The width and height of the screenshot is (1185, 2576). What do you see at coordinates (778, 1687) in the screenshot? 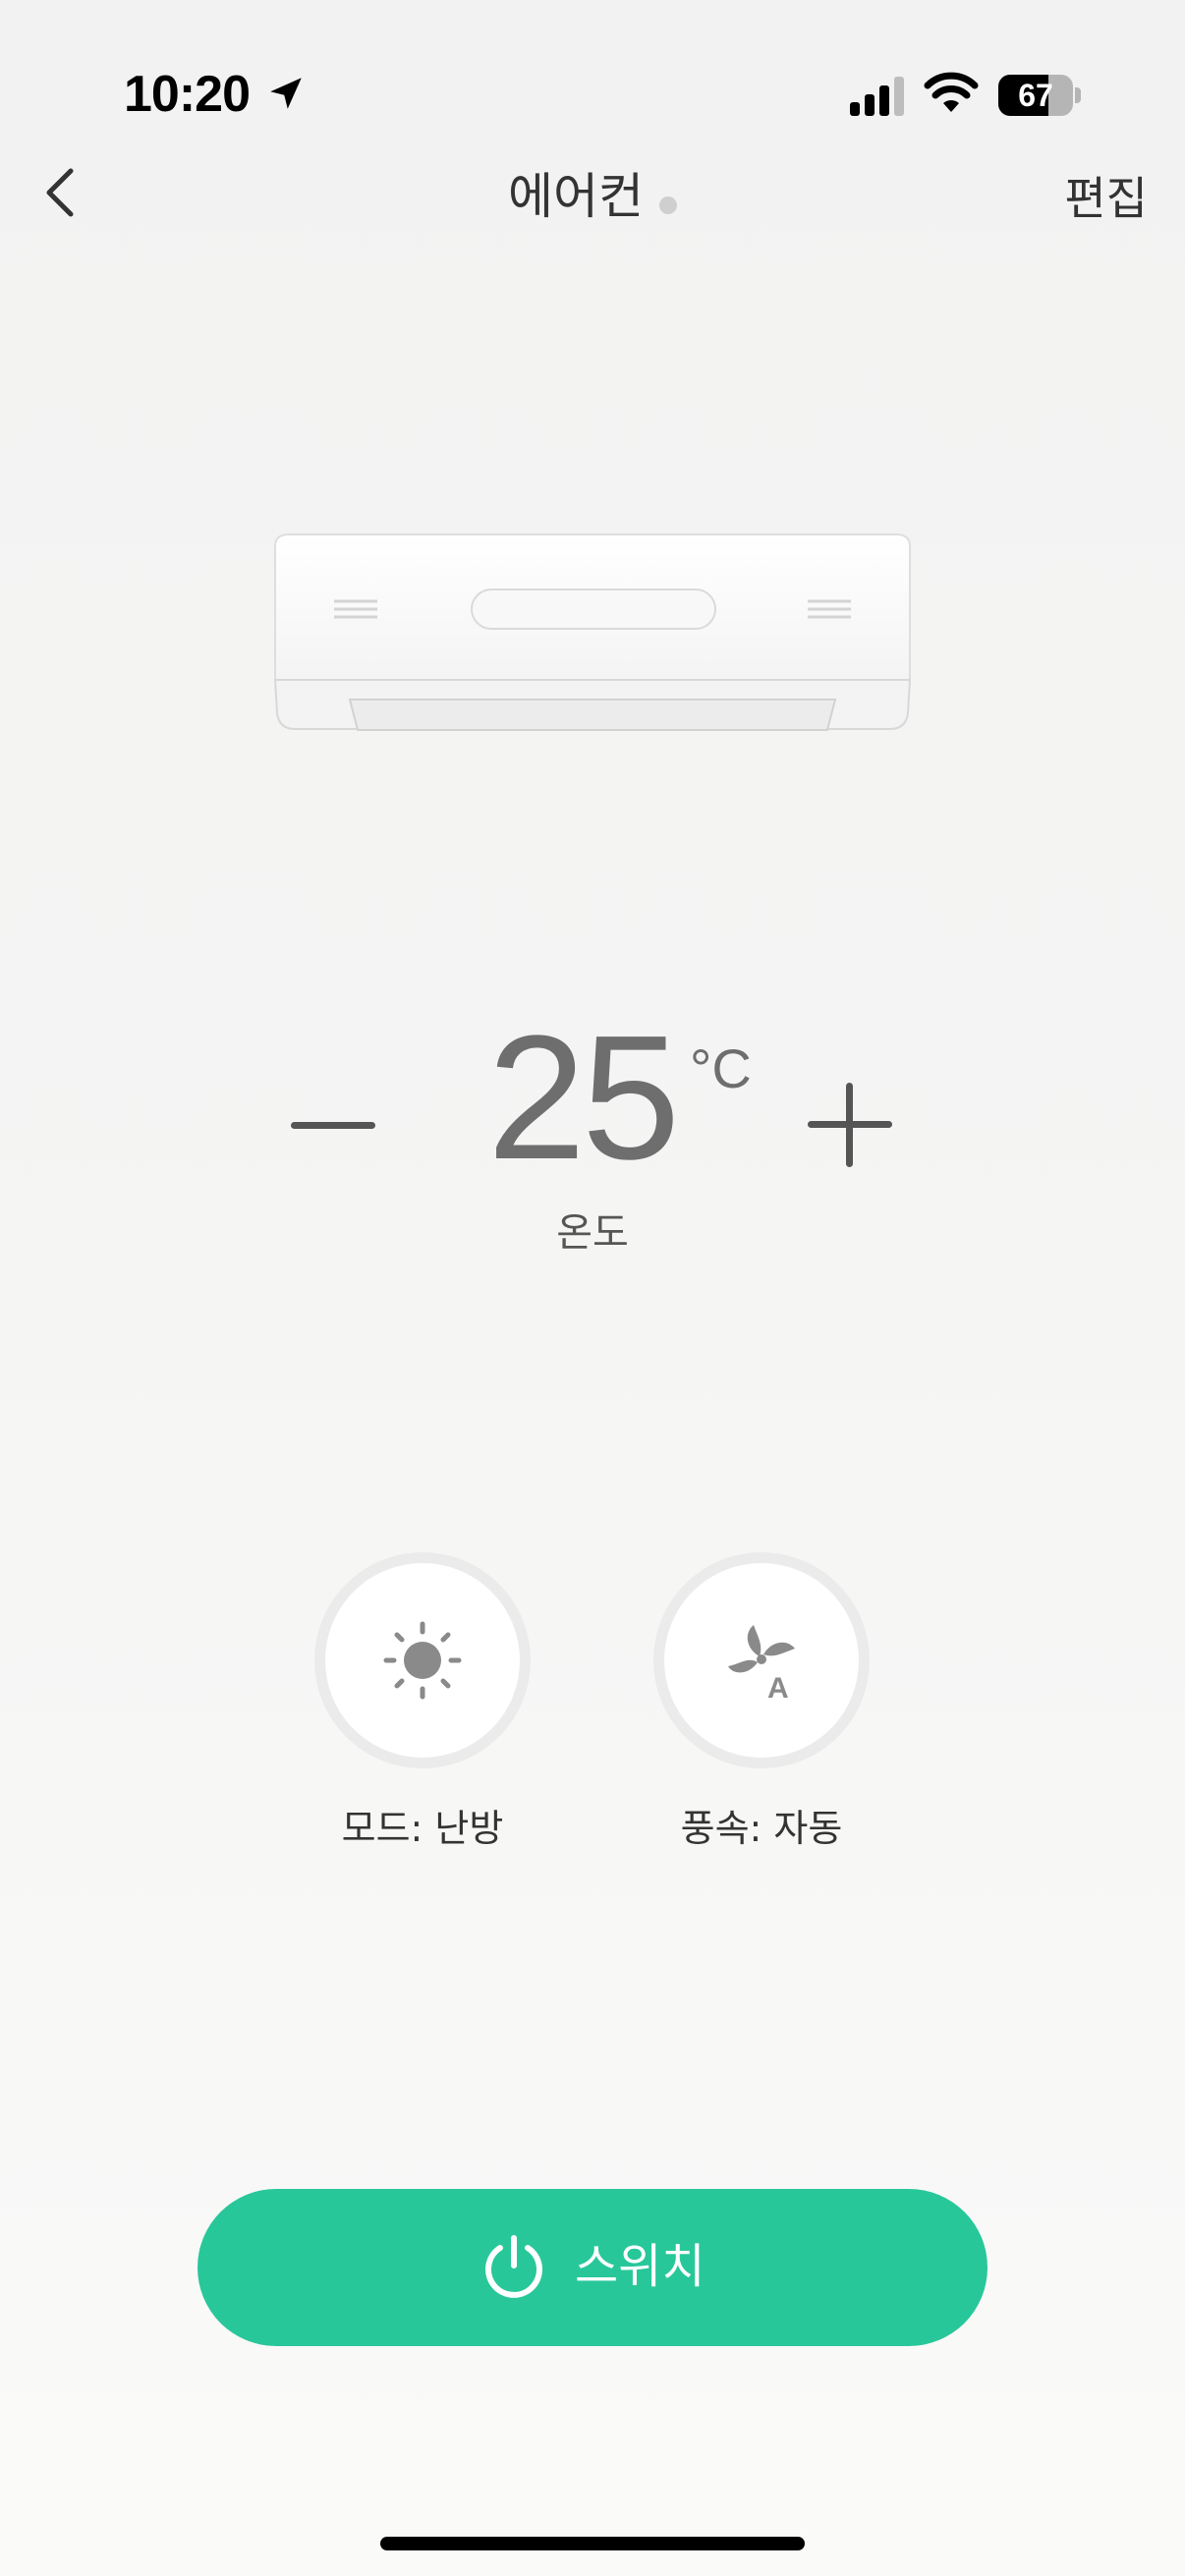
I see `svg-text: A` at bounding box center [778, 1687].